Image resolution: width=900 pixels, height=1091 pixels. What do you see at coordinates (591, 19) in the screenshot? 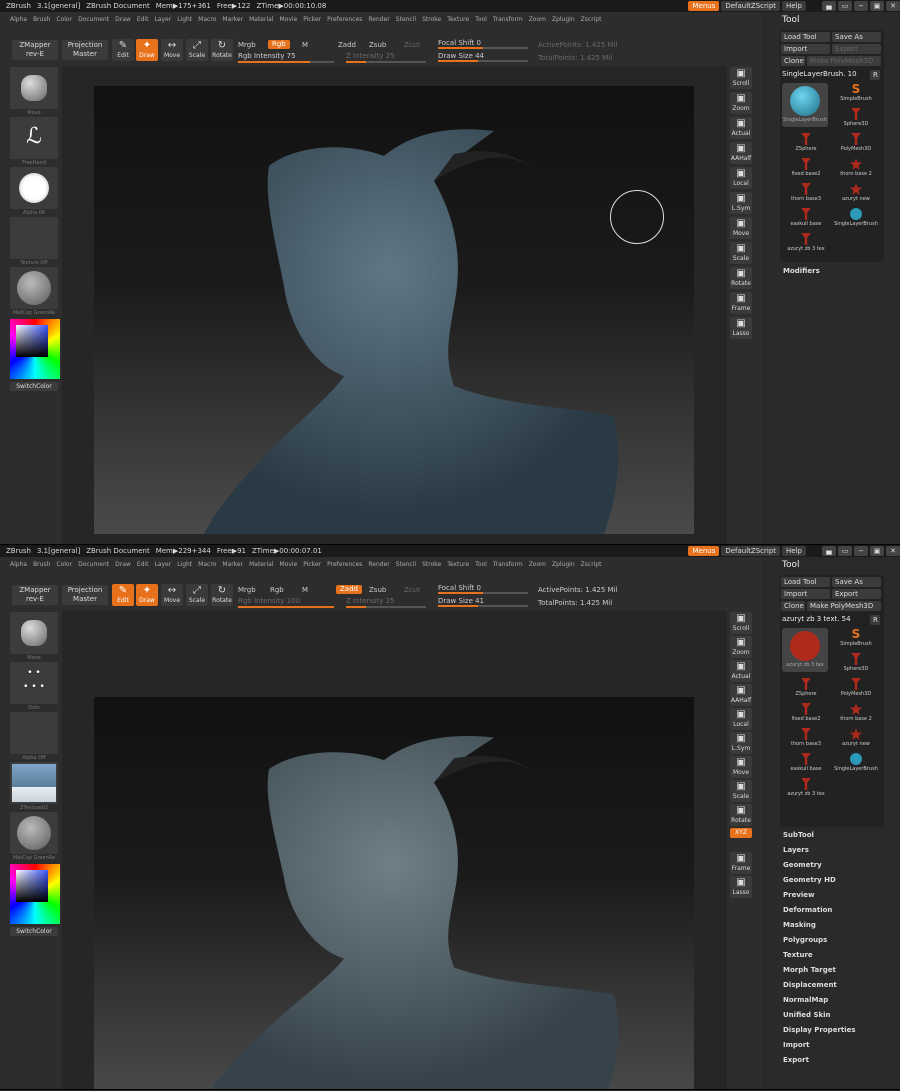
I see `menu-zscript: Zscript` at bounding box center [591, 19].